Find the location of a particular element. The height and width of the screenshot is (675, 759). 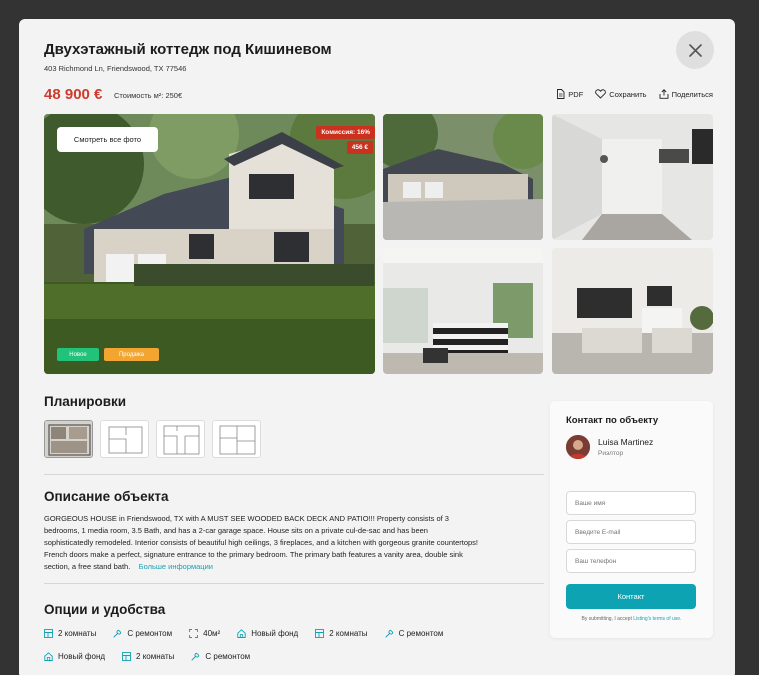

pdf-button: PDF is located at coordinates (569, 94).